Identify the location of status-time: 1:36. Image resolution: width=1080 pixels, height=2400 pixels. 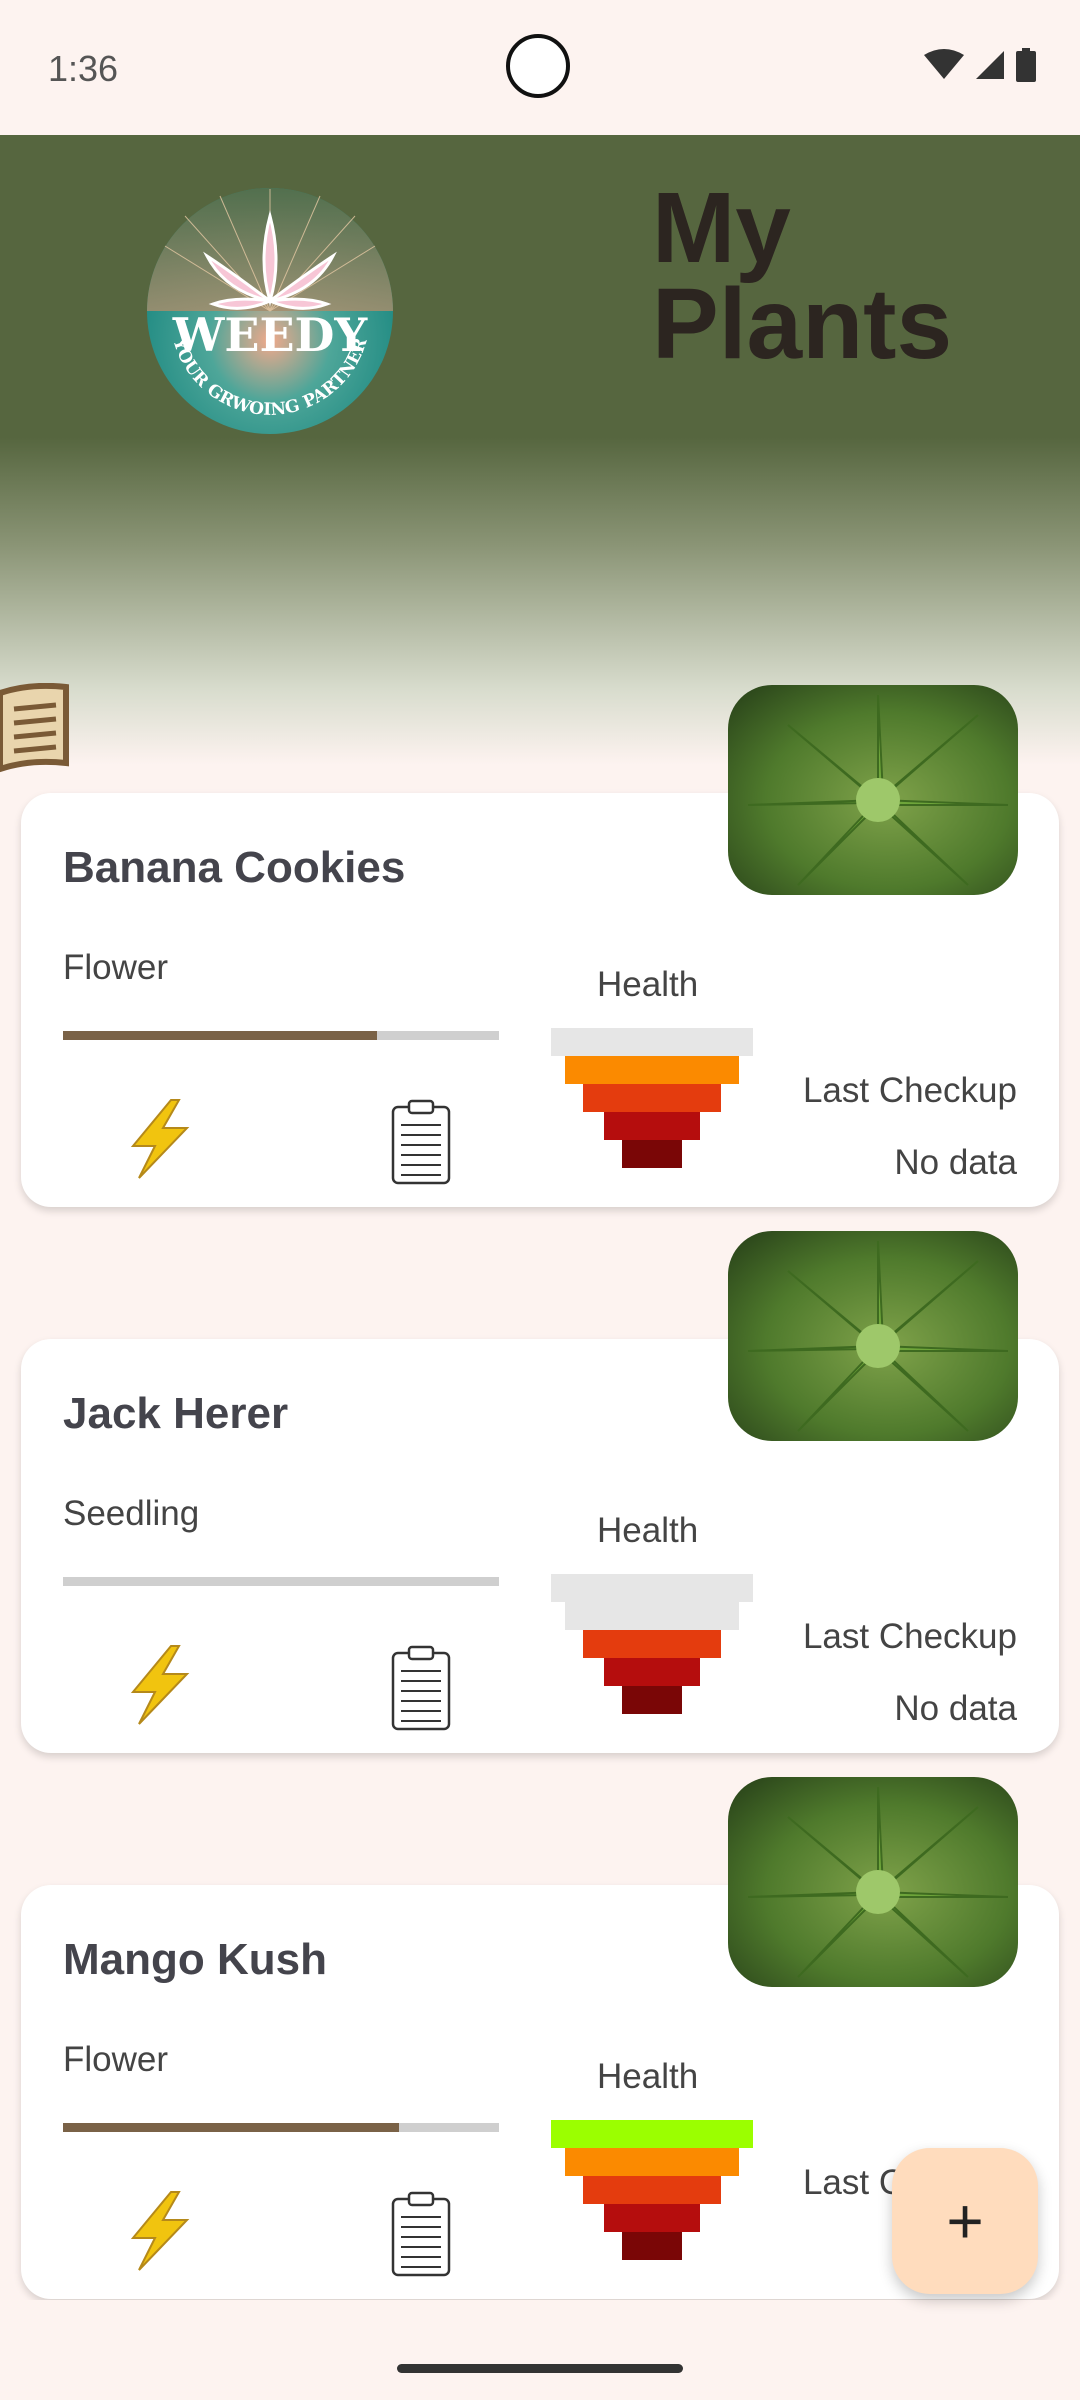
(83, 68).